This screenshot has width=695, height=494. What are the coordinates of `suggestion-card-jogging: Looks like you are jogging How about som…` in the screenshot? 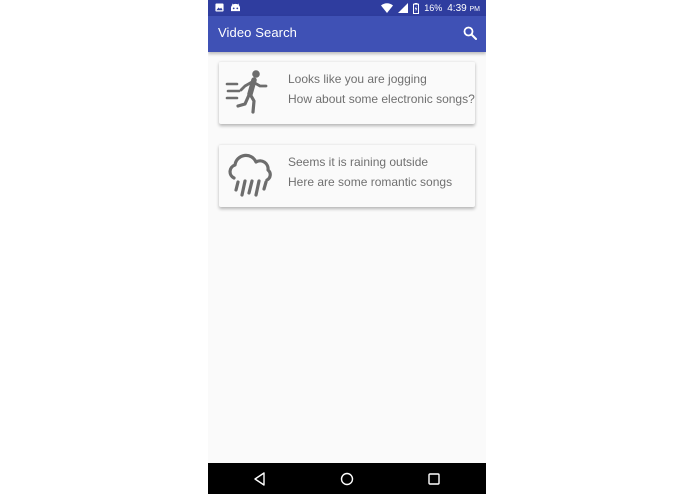 It's located at (347, 92).